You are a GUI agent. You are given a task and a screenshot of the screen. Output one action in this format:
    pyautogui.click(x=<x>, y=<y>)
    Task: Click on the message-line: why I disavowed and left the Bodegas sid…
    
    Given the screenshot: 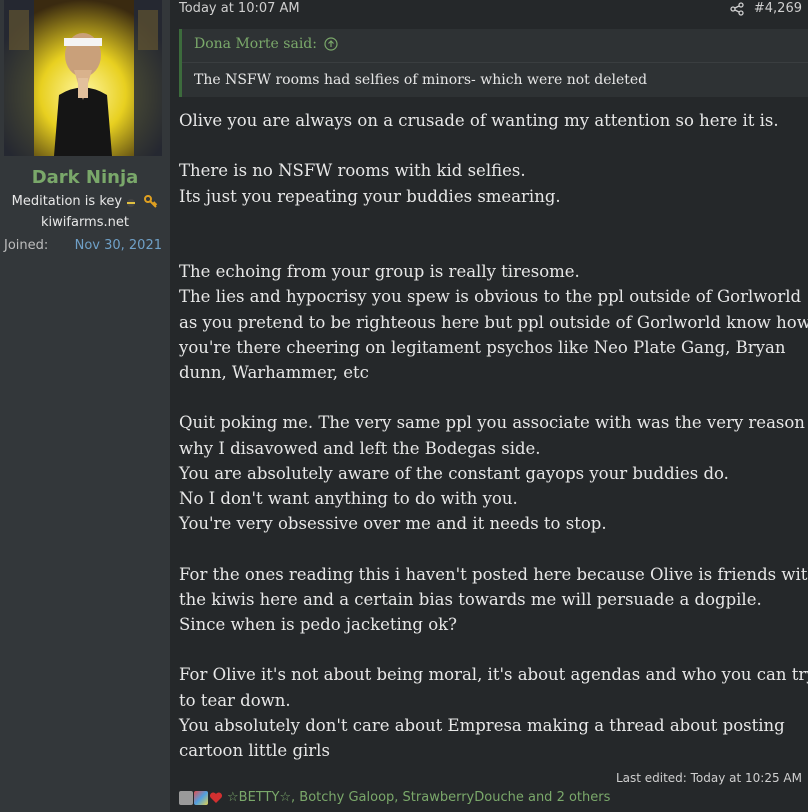 What is the action you would take?
    pyautogui.click(x=360, y=448)
    